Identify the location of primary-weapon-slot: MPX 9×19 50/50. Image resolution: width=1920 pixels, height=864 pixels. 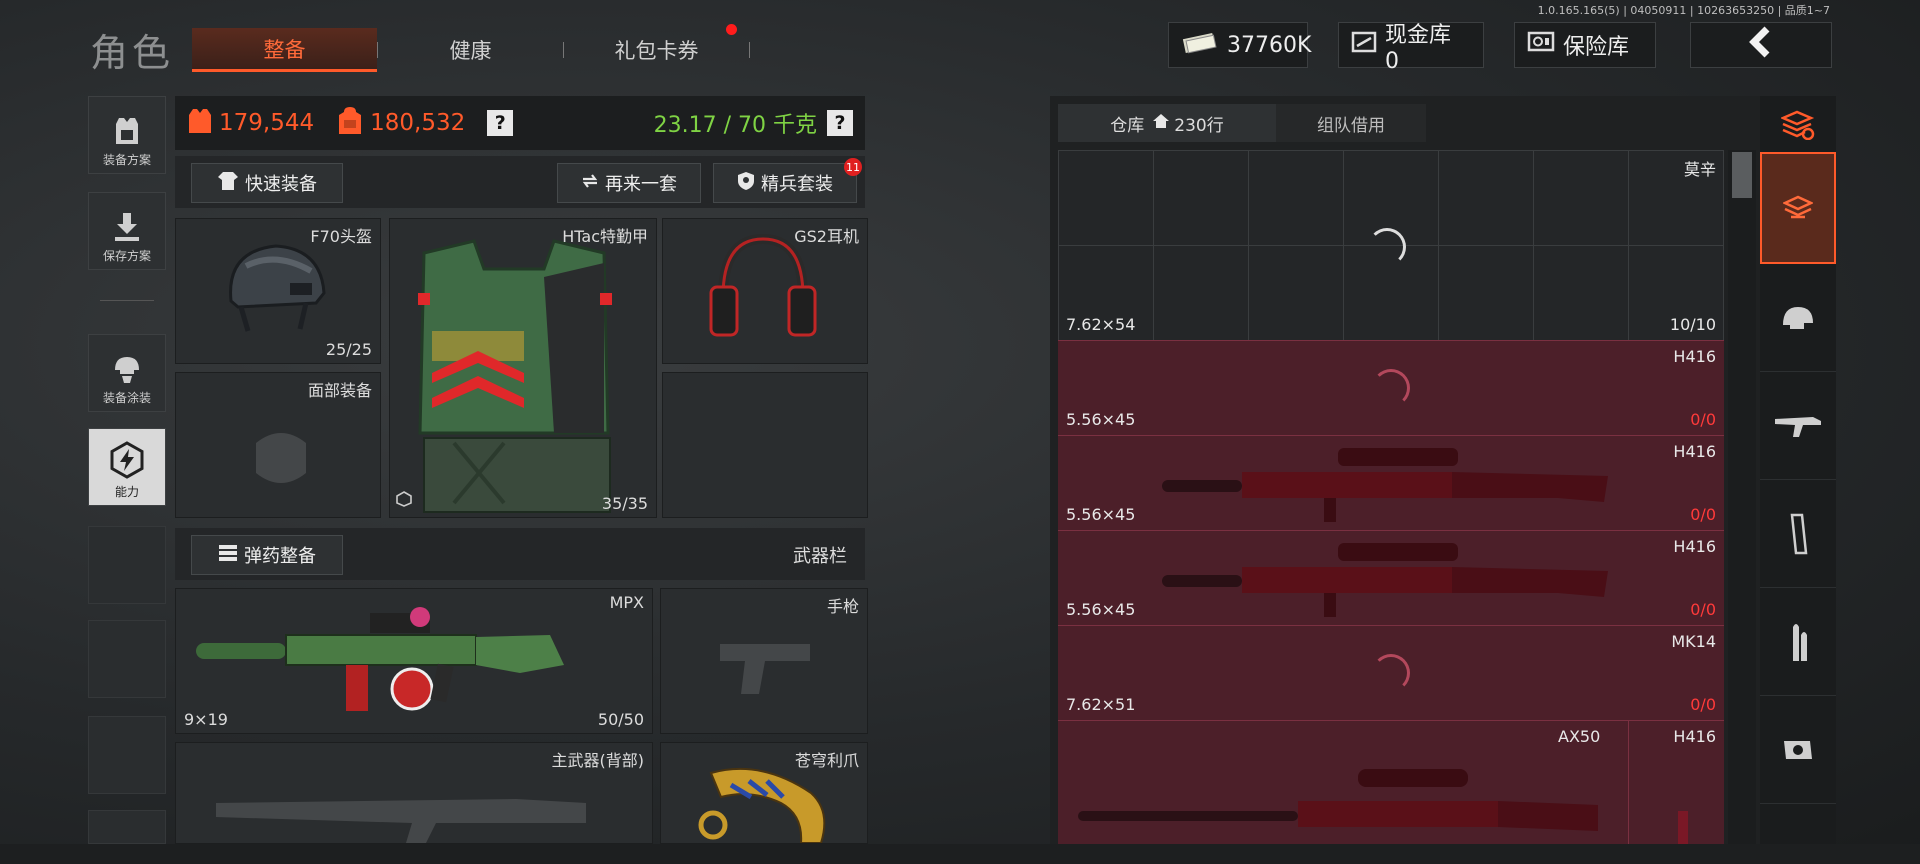
(414, 661).